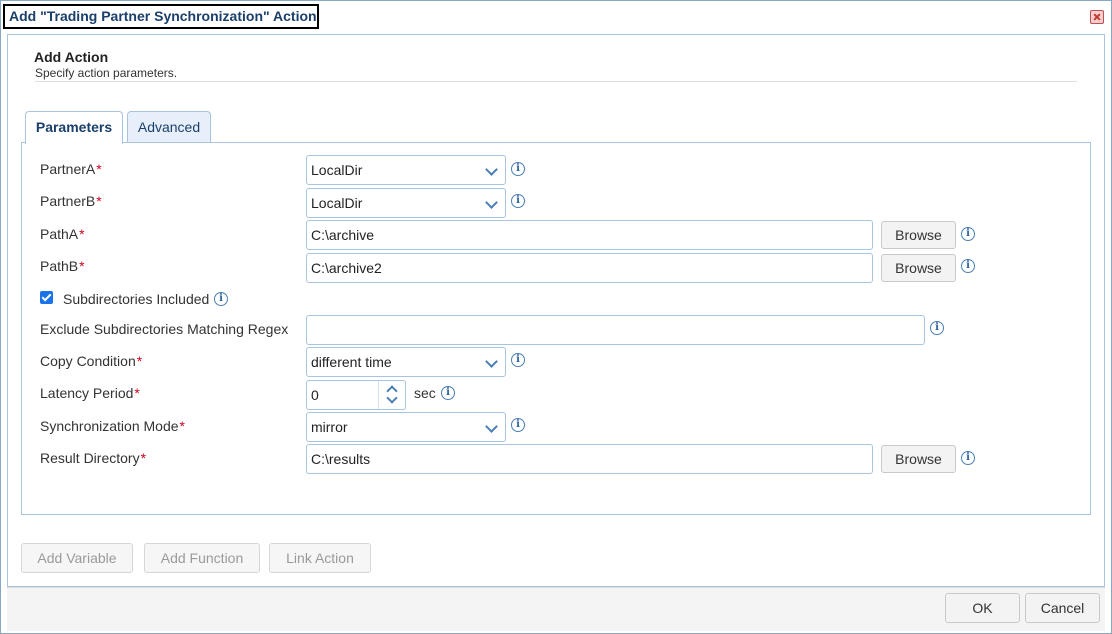 Image resolution: width=1112 pixels, height=634 pixels. I want to click on sync-mode-value: mirror, so click(329, 427).